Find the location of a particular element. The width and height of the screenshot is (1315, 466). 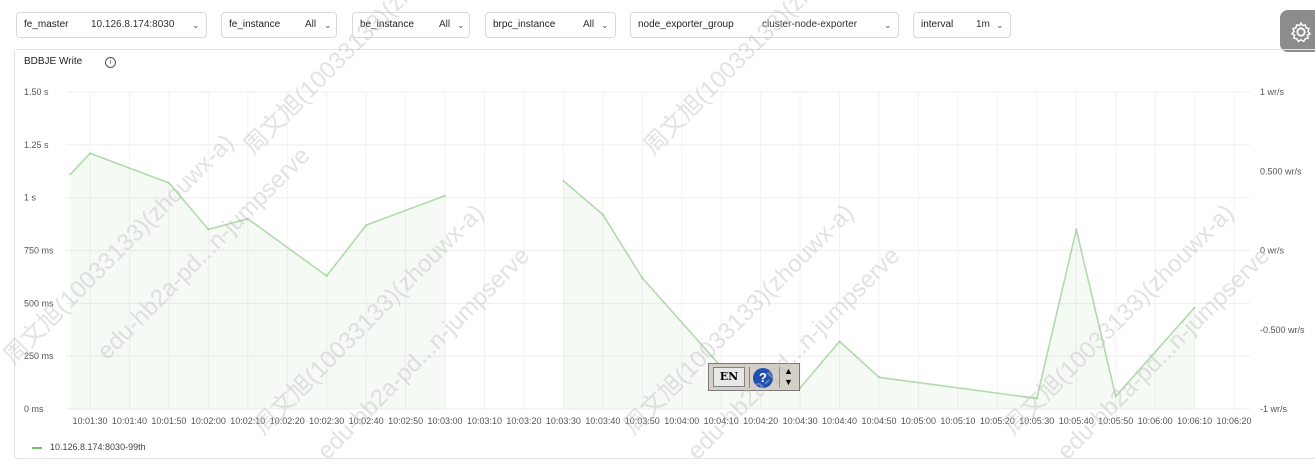

help-icon: ? is located at coordinates (763, 378).